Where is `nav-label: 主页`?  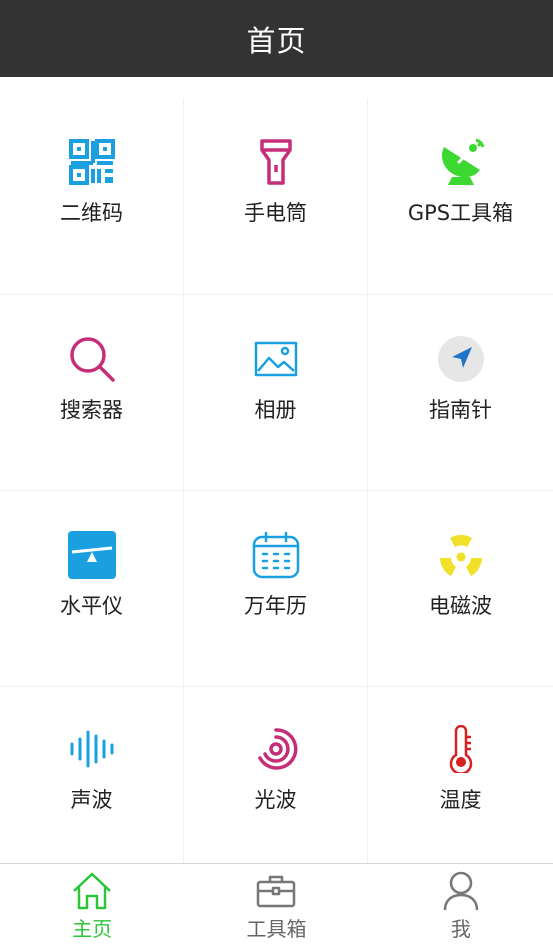 nav-label: 主页 is located at coordinates (92, 929).